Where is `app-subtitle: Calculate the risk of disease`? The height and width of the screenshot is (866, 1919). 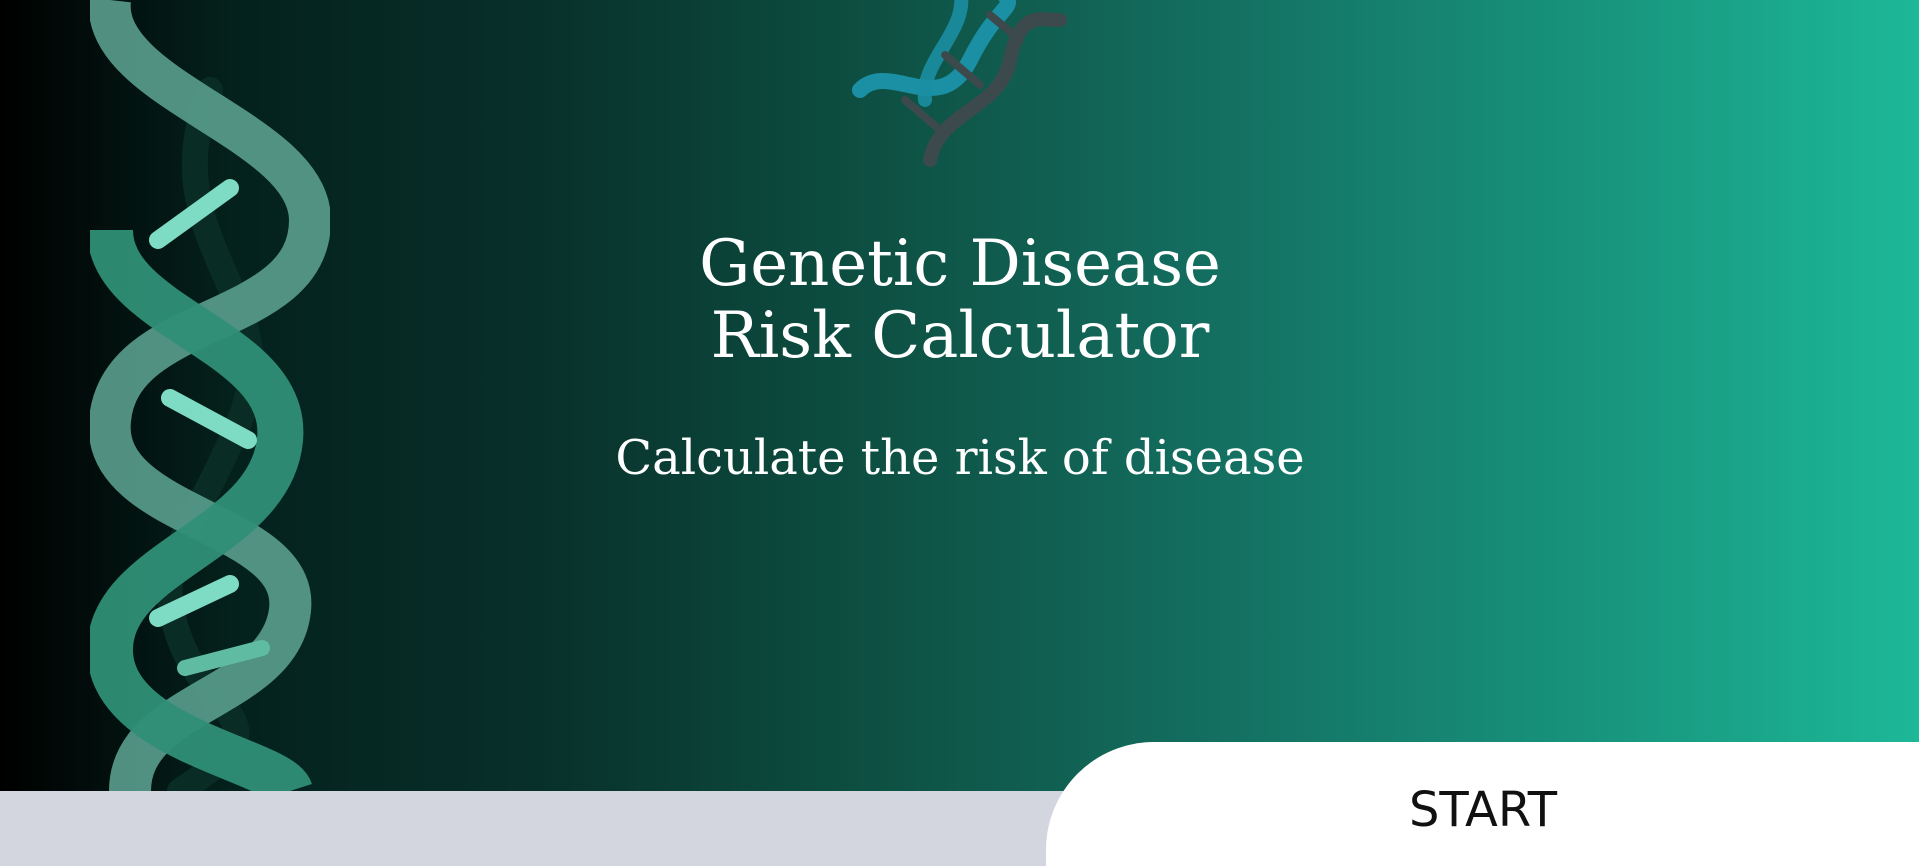 app-subtitle: Calculate the risk of disease is located at coordinates (960, 458).